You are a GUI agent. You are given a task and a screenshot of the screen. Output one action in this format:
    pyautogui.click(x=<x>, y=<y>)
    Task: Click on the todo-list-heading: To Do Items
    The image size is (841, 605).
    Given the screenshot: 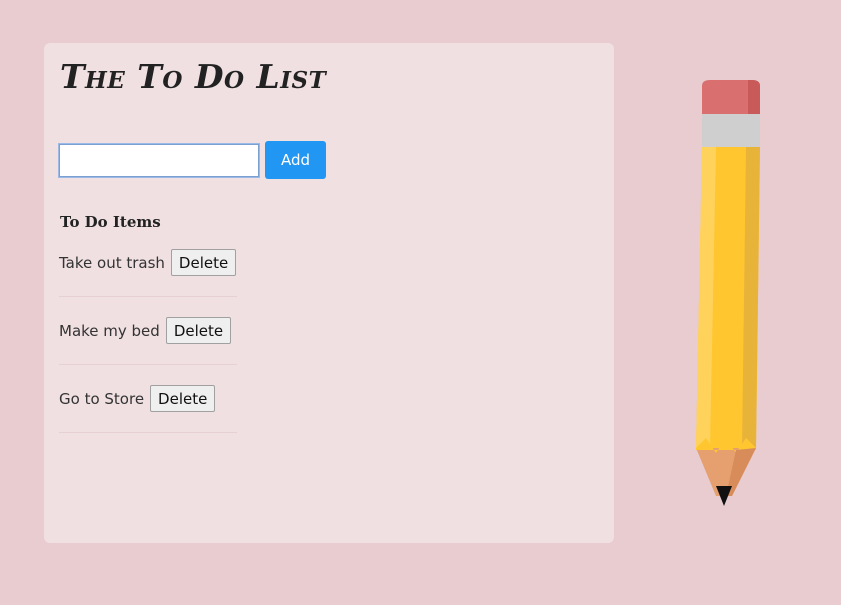 What is the action you would take?
    pyautogui.click(x=110, y=222)
    